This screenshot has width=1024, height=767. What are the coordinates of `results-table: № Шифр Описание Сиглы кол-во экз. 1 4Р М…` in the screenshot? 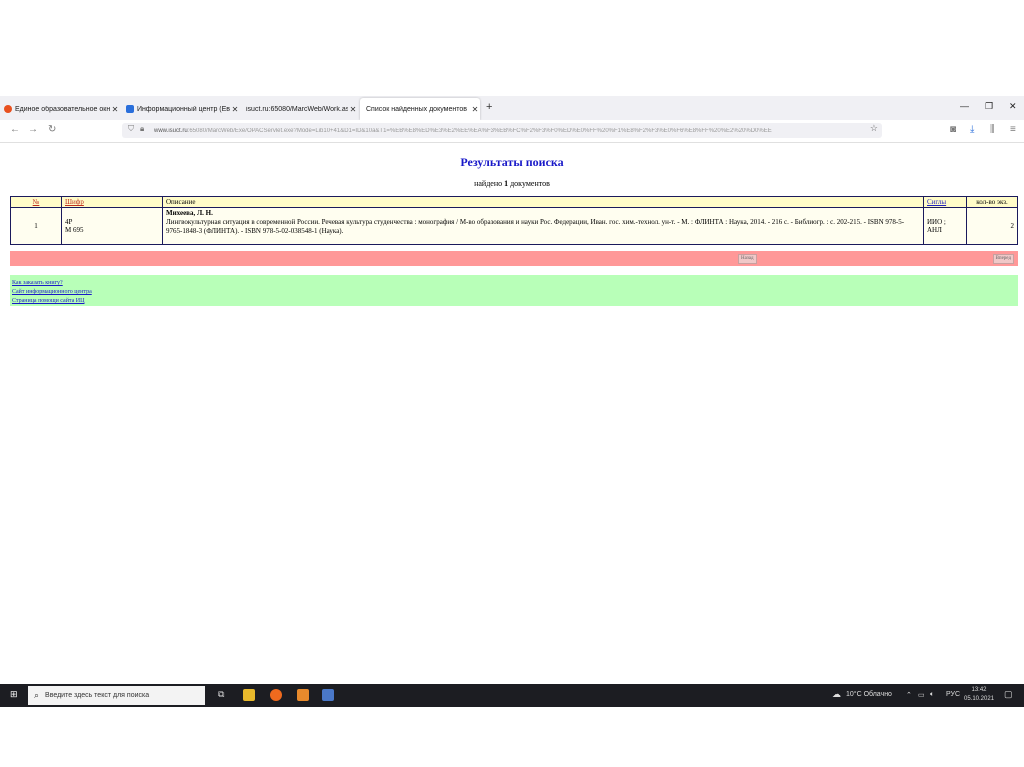 It's located at (514, 220).